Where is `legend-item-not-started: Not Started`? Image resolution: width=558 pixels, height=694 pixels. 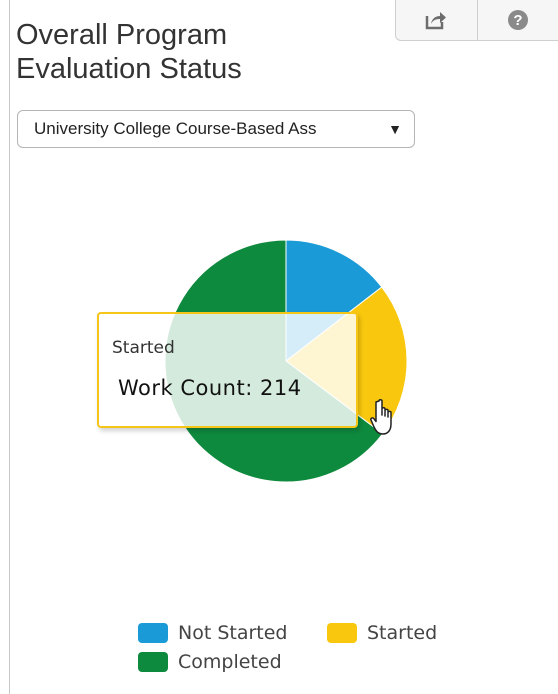
legend-item-not-started: Not Started is located at coordinates (213, 633).